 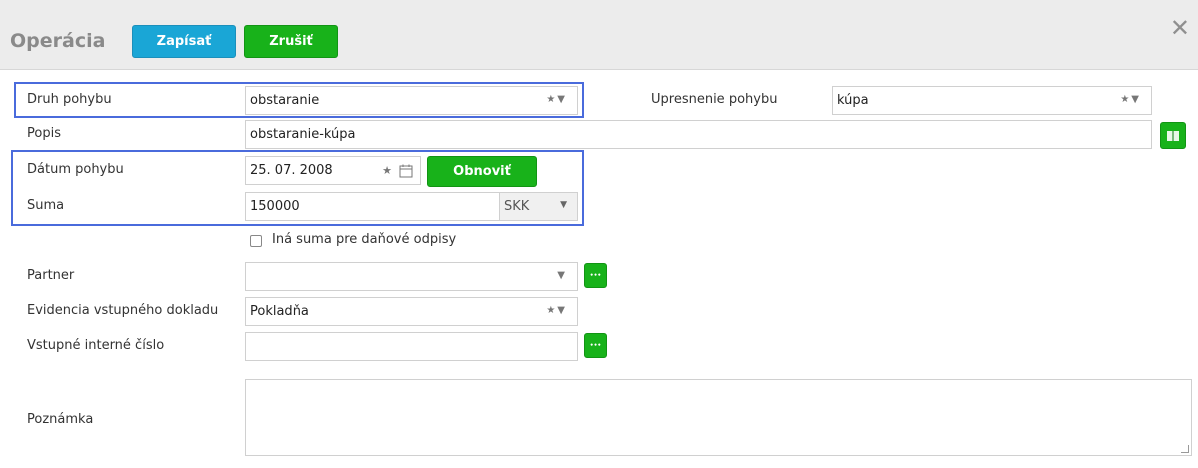 What do you see at coordinates (364, 239) in the screenshot?
I see `ina-suma-label: Iná suma pre daňové odpisy` at bounding box center [364, 239].